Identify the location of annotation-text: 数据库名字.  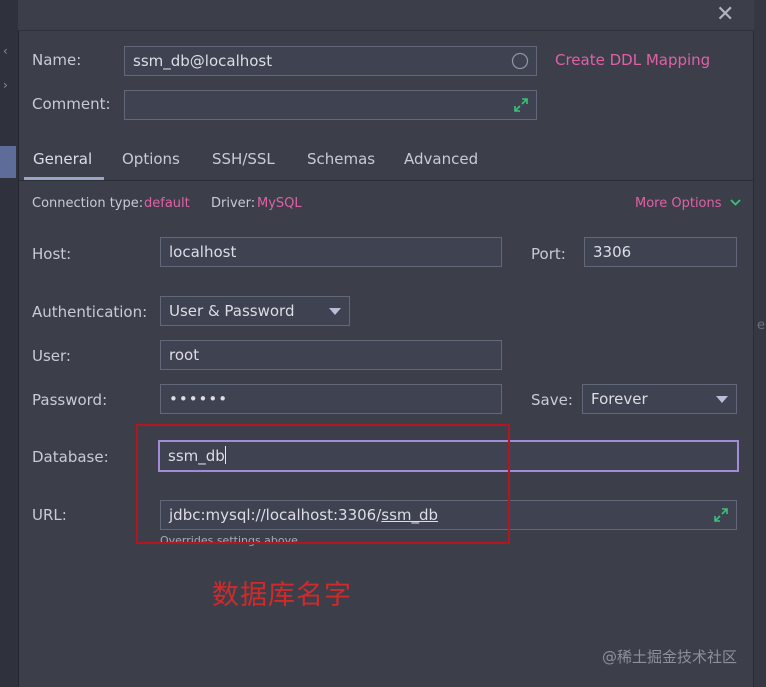
(282, 595).